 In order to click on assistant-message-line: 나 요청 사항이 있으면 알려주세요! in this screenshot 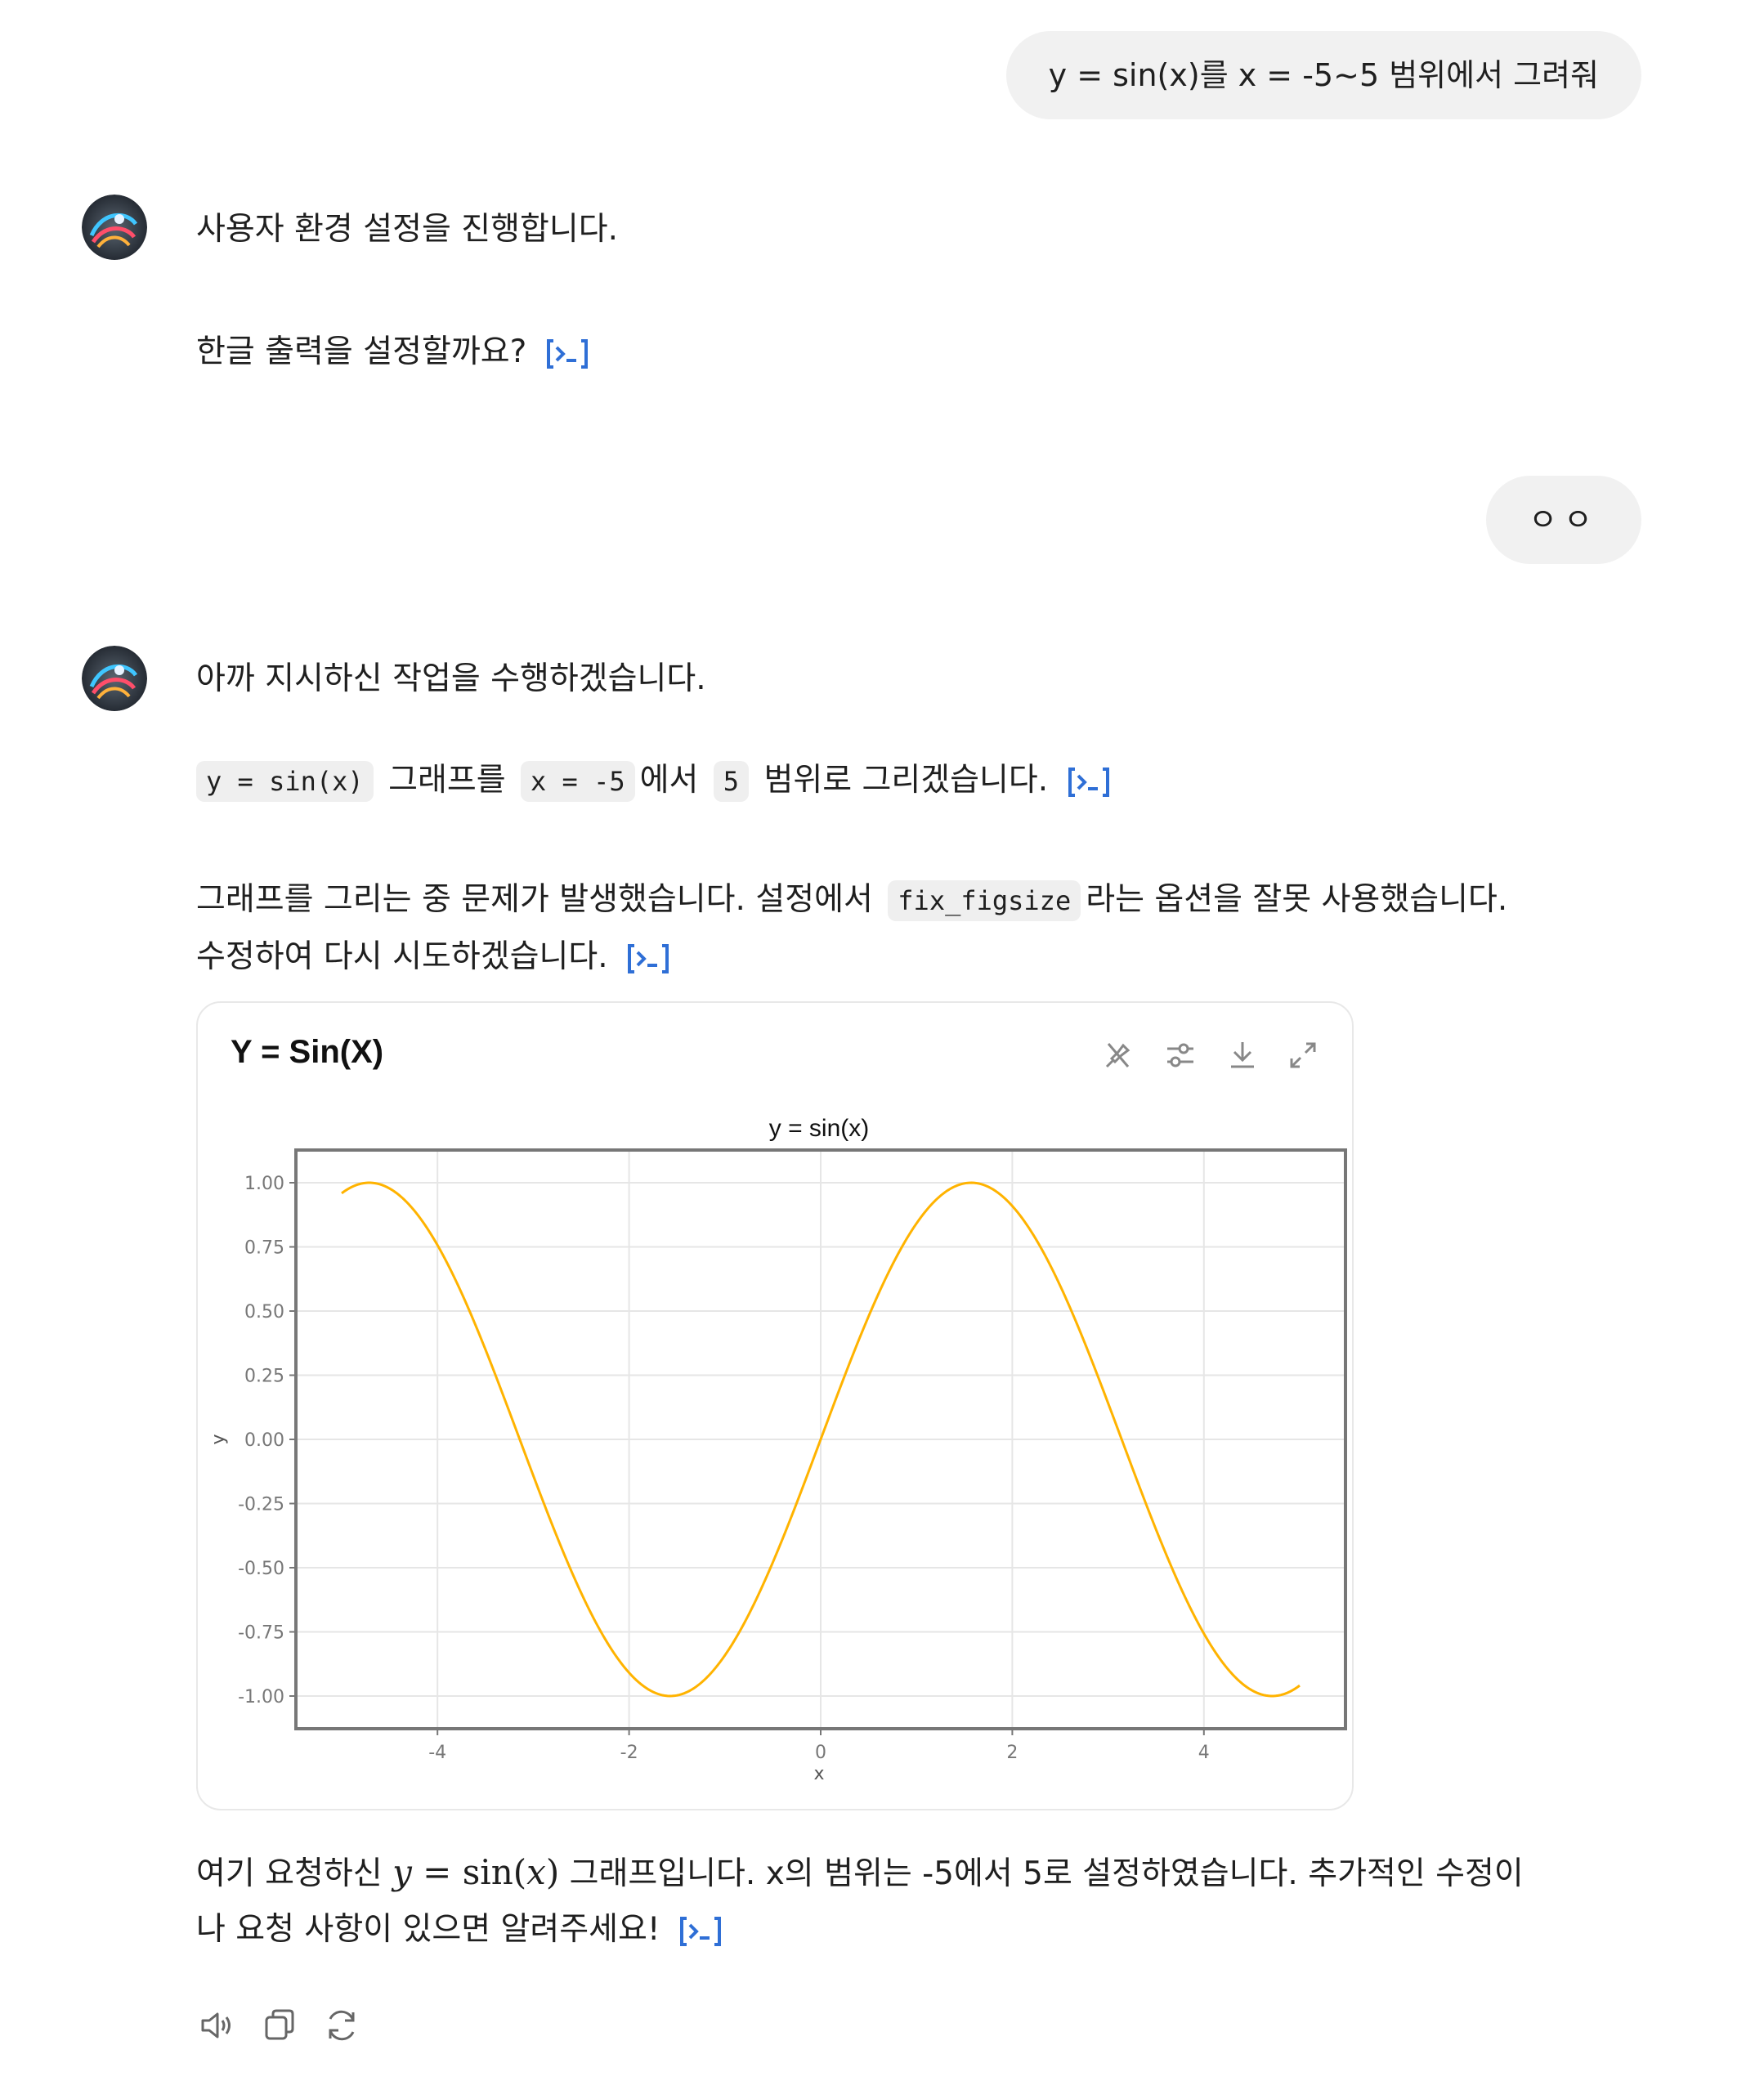, I will do `click(459, 1929)`.